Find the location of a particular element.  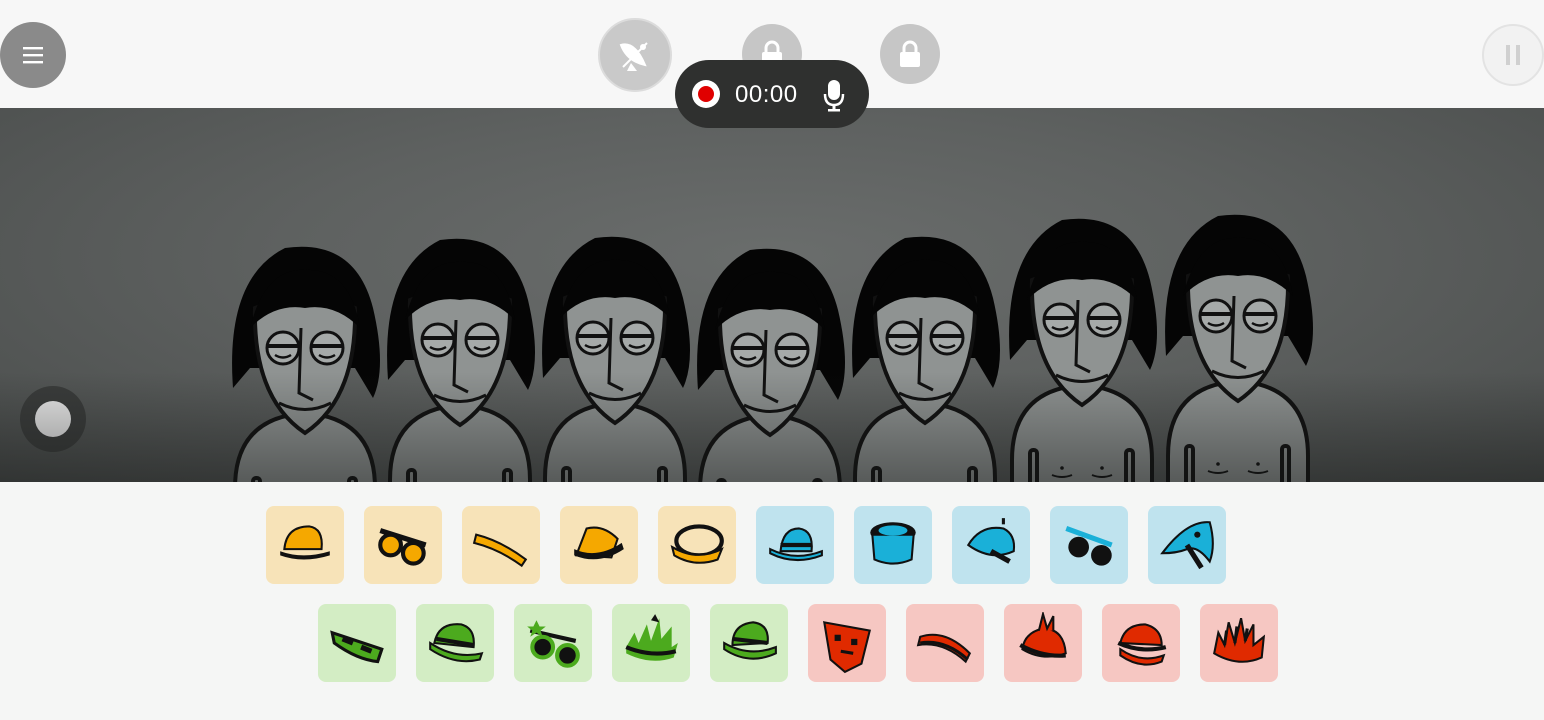

lock-icon is located at coordinates (910, 53).